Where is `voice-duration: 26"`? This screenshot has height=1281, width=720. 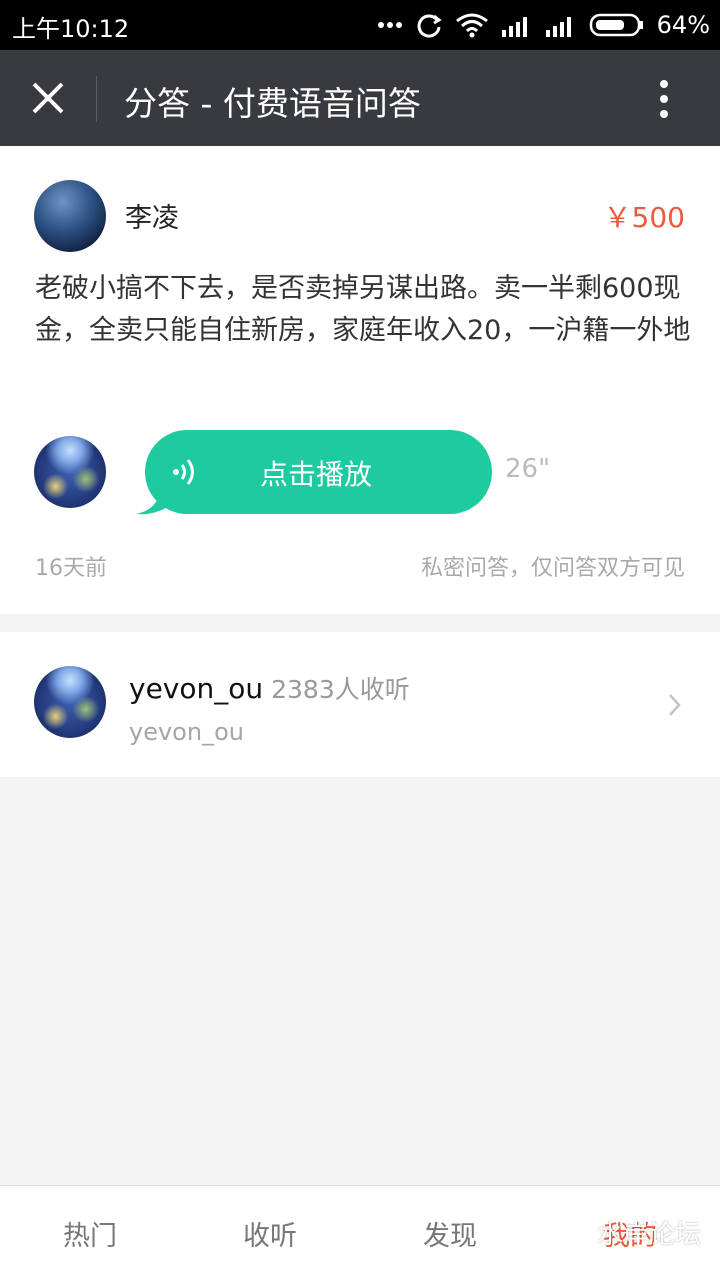
voice-duration: 26" is located at coordinates (528, 469).